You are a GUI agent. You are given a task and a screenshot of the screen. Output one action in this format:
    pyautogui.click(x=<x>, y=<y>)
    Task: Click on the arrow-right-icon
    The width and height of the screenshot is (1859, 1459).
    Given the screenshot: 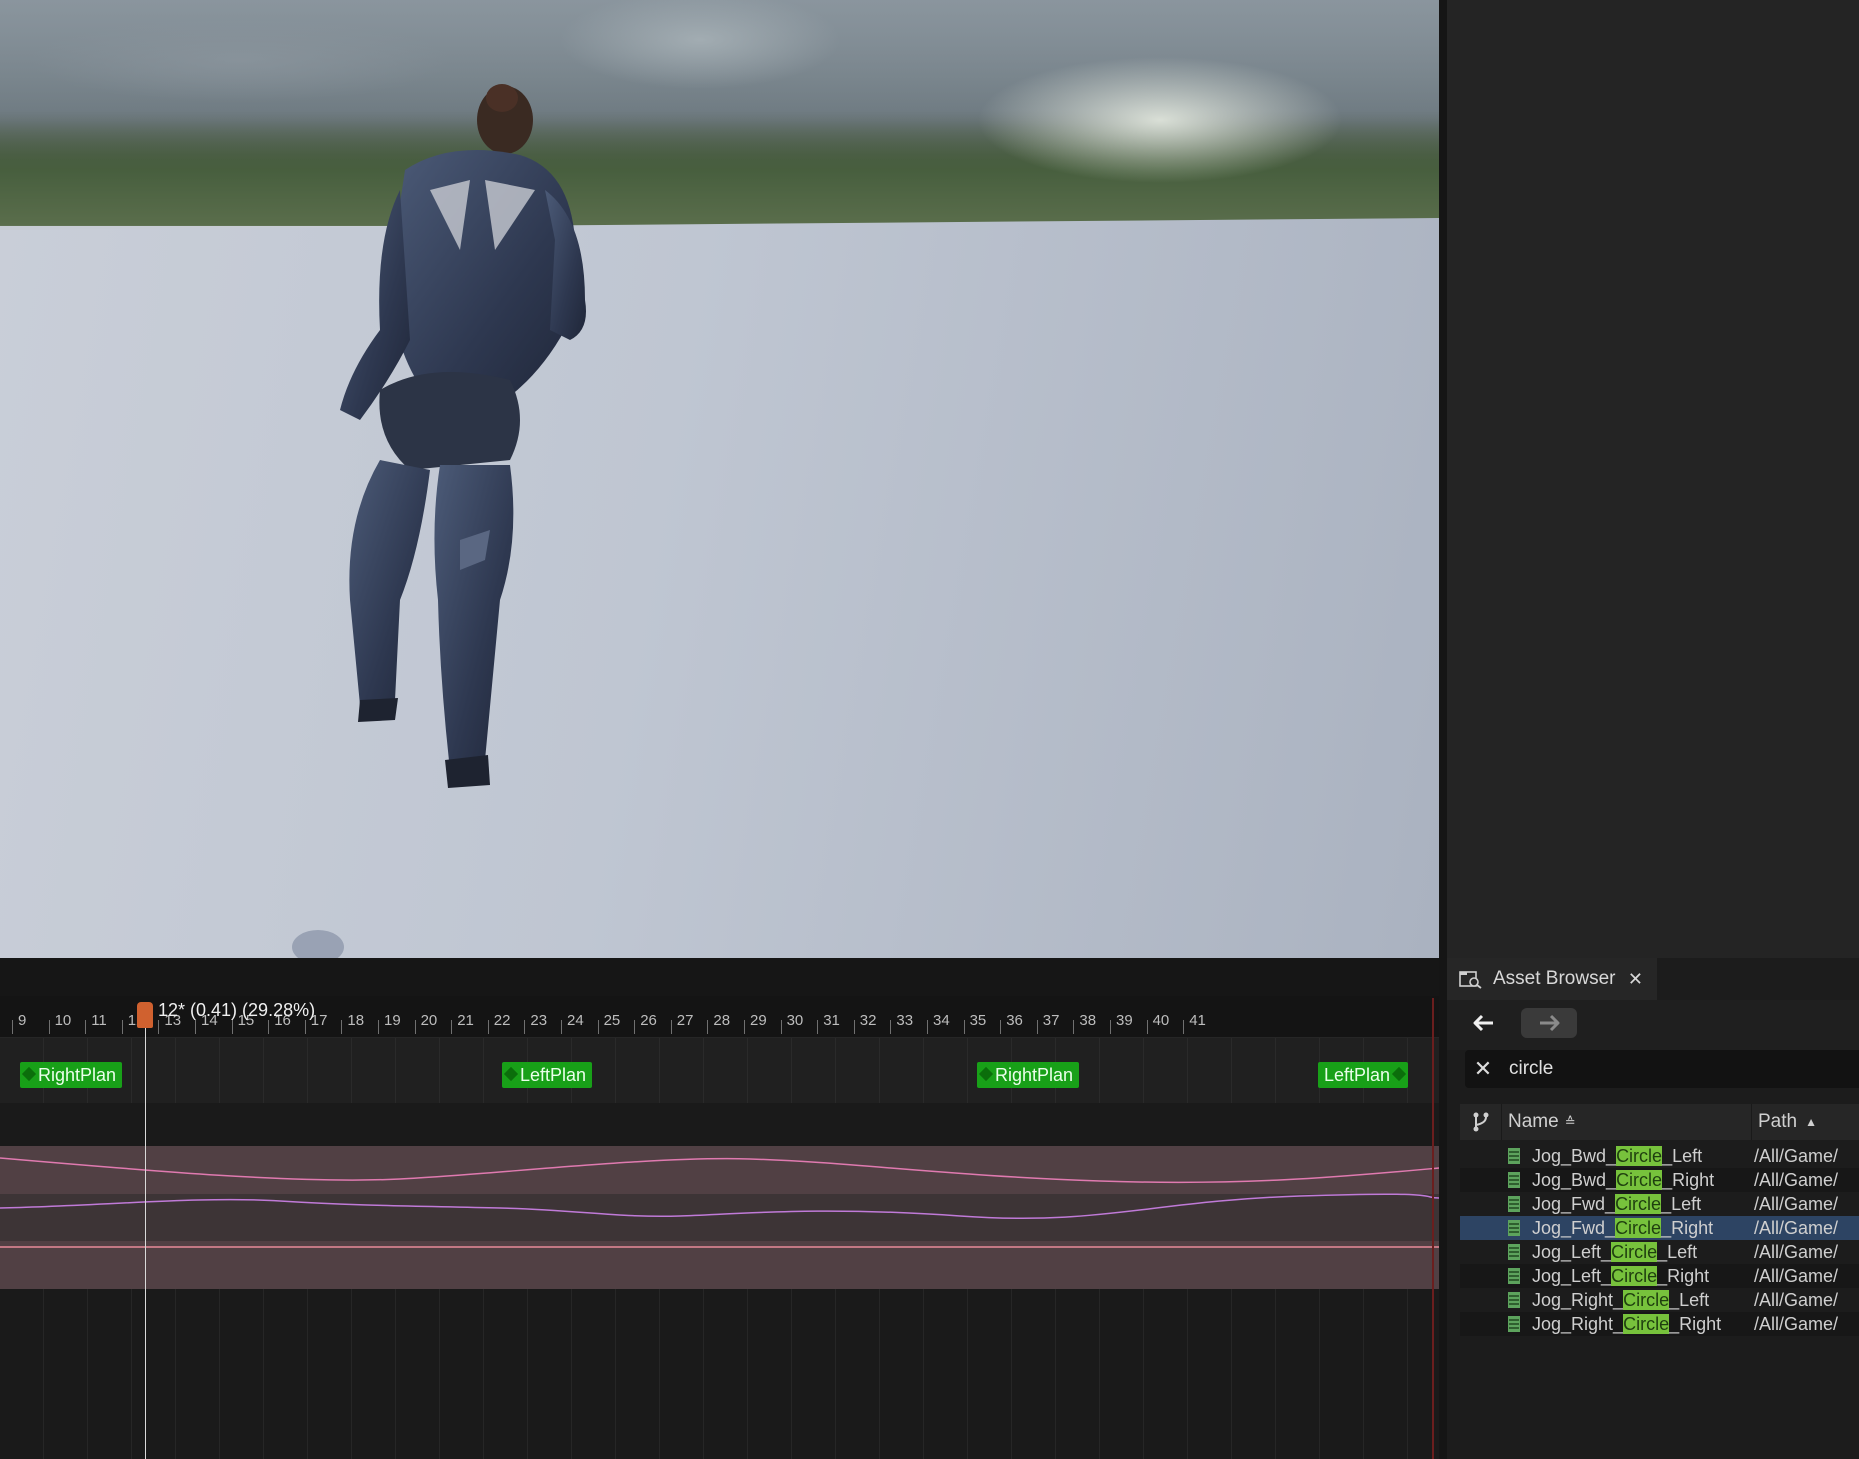 What is the action you would take?
    pyautogui.click(x=1550, y=1023)
    